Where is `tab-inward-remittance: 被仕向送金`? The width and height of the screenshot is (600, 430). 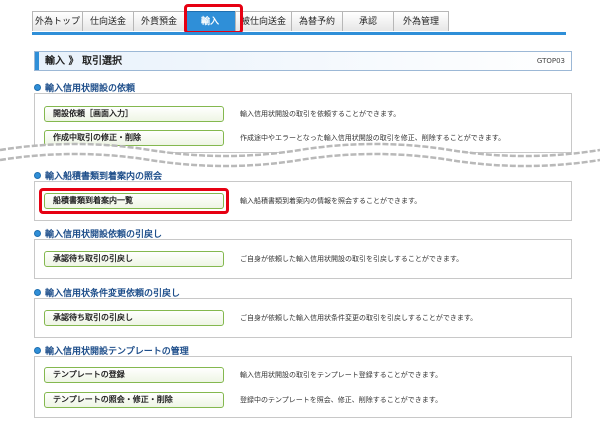
tab-inward-remittance: 被仕向送金 is located at coordinates (263, 21).